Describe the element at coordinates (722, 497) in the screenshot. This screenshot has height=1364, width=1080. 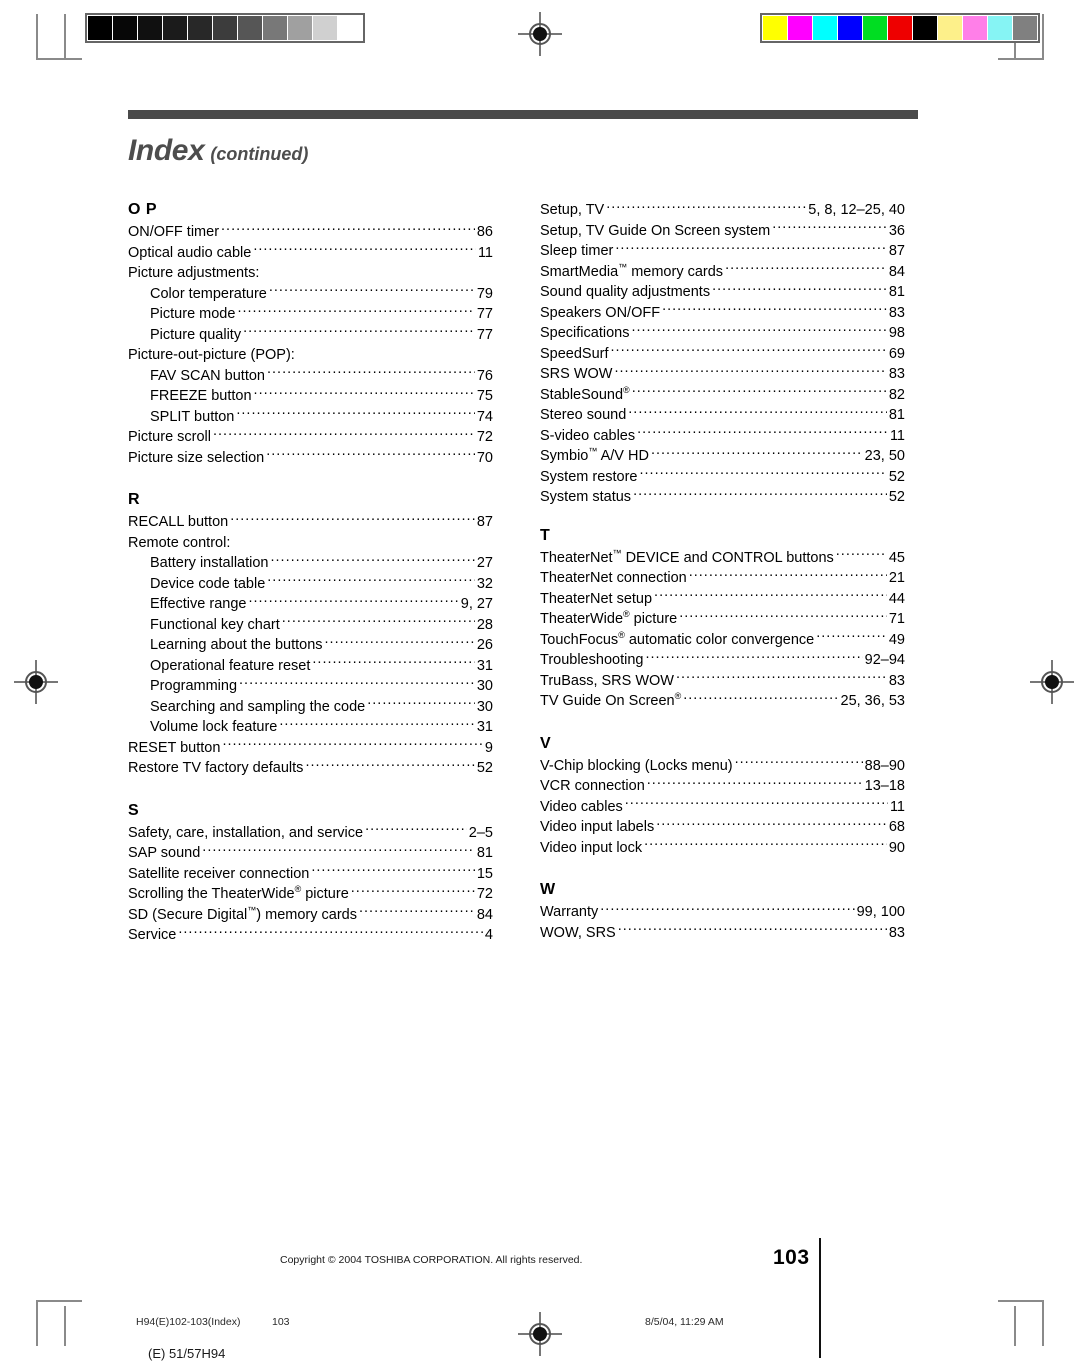
I see `index-entry: System status 52` at that location.